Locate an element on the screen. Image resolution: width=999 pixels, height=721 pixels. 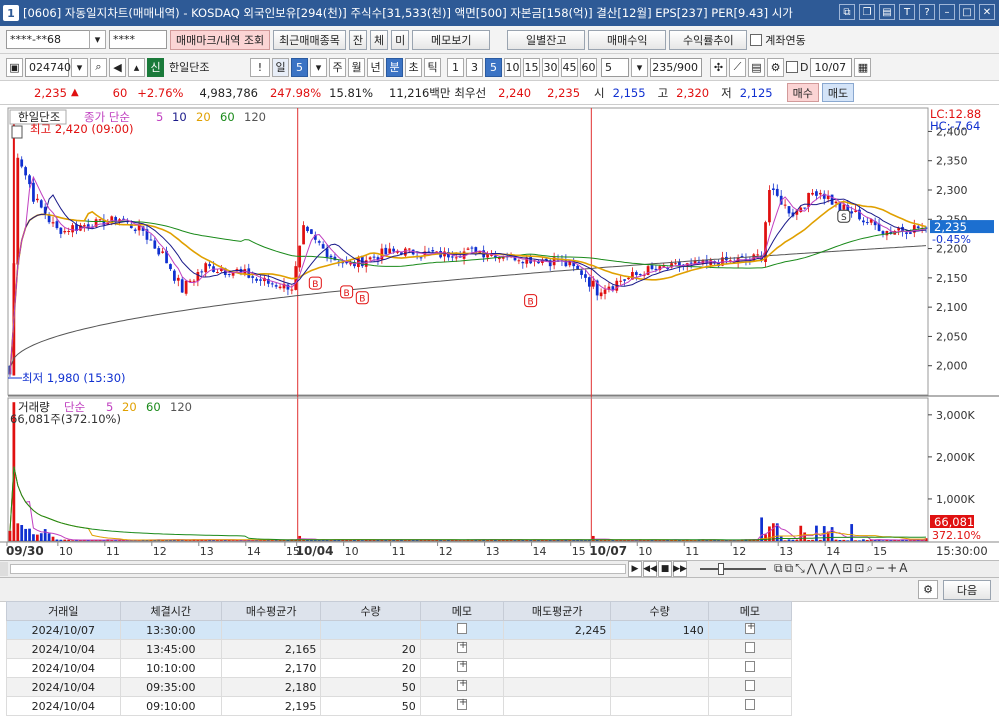
table-row: 2024/10/04 09:35:00 2,180 50 is located at coordinates (399, 687).